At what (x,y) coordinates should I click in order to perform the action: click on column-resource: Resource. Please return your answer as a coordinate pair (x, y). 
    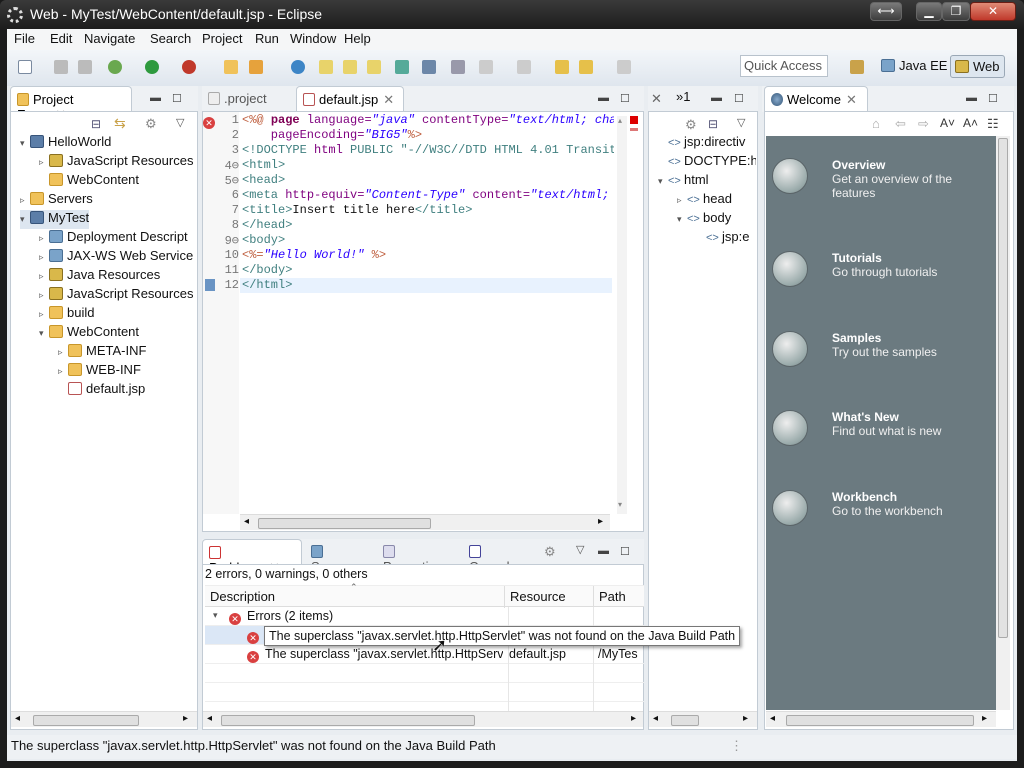
    Looking at the image, I should click on (538, 596).